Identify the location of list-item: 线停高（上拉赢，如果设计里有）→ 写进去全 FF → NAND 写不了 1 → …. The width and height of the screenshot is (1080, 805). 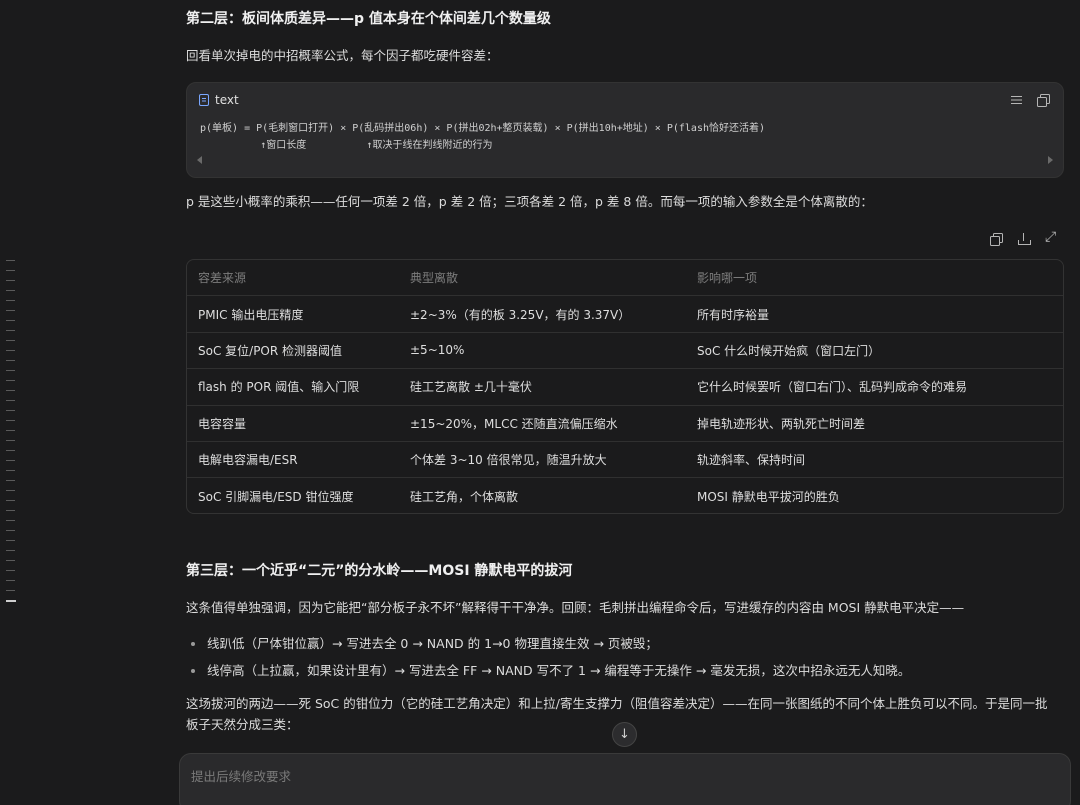
(625, 670).